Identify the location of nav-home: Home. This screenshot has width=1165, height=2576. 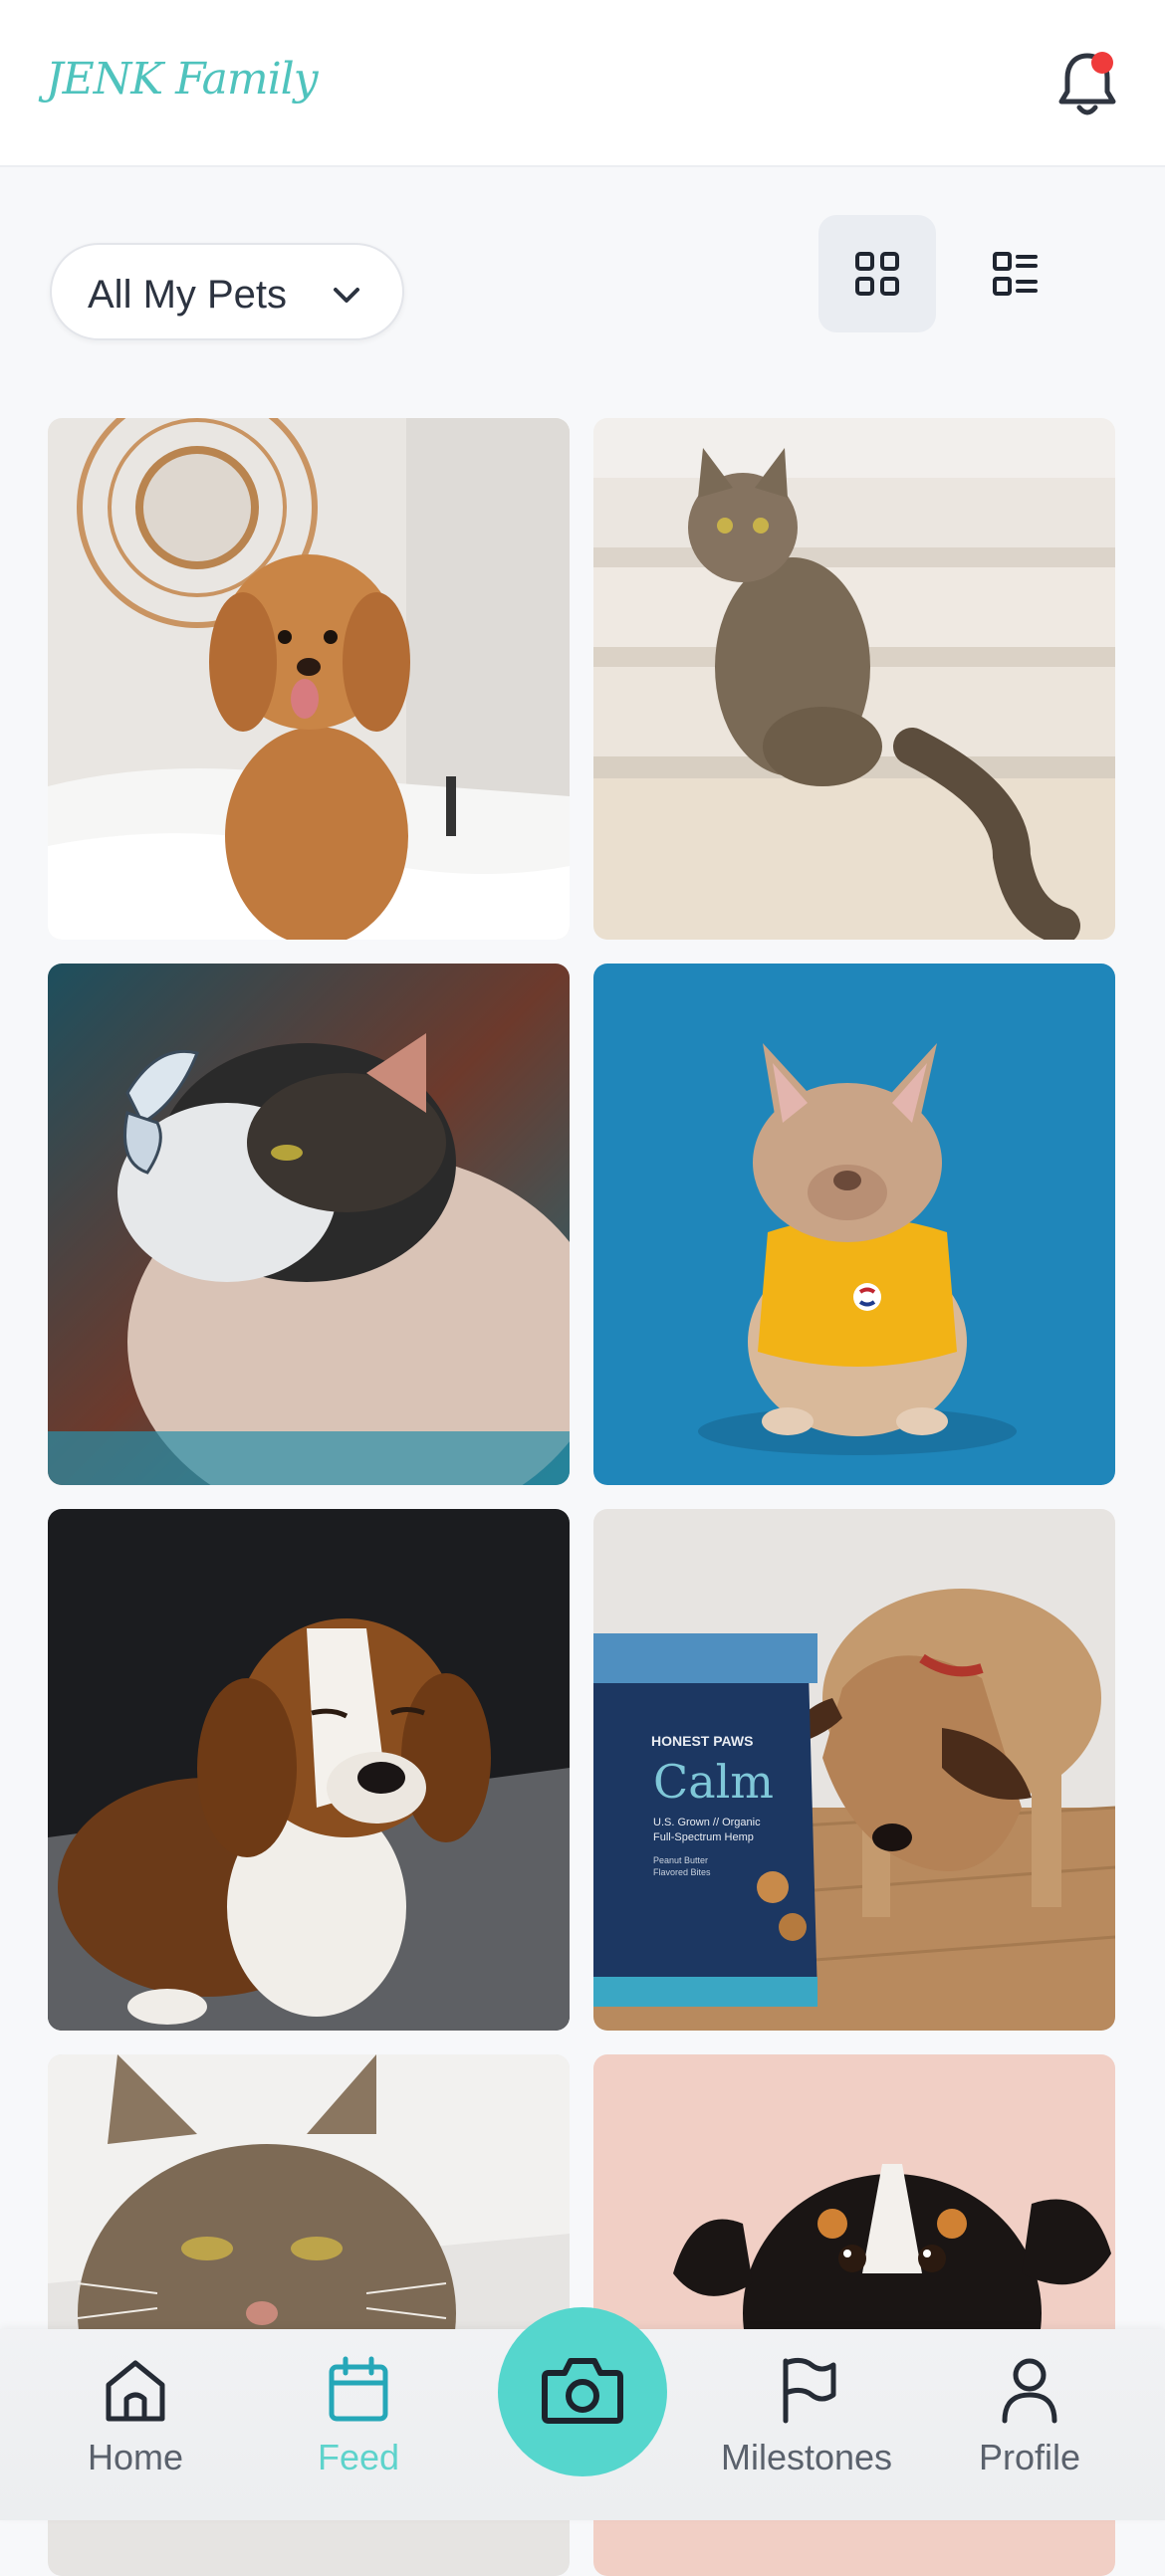
(136, 2416).